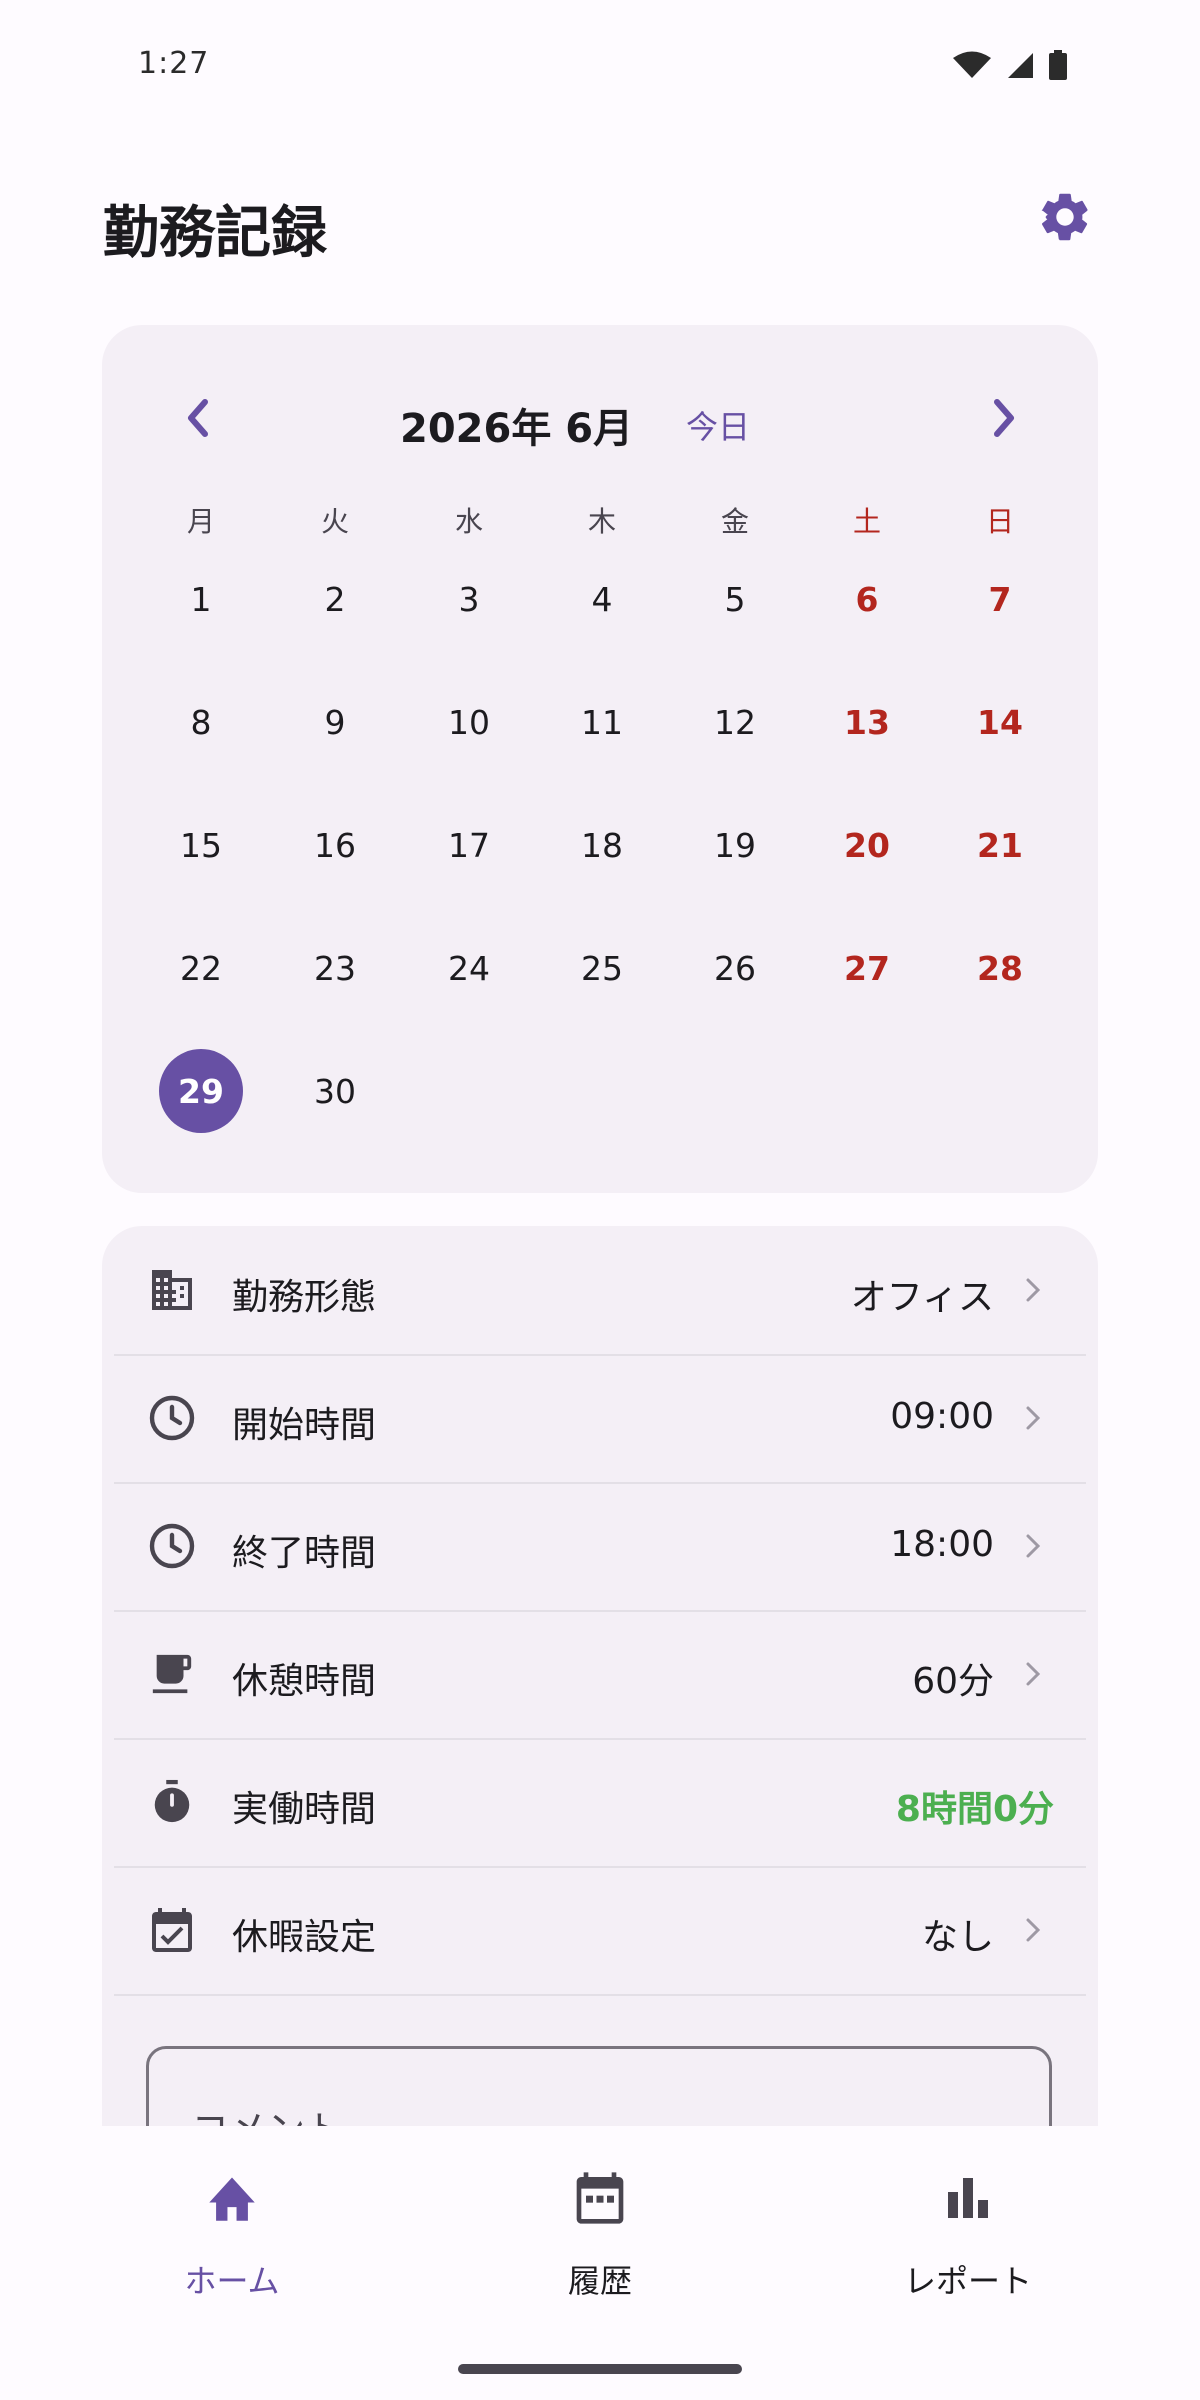  I want to click on end-time-row: 終了時間 18:00, so click(600, 1547).